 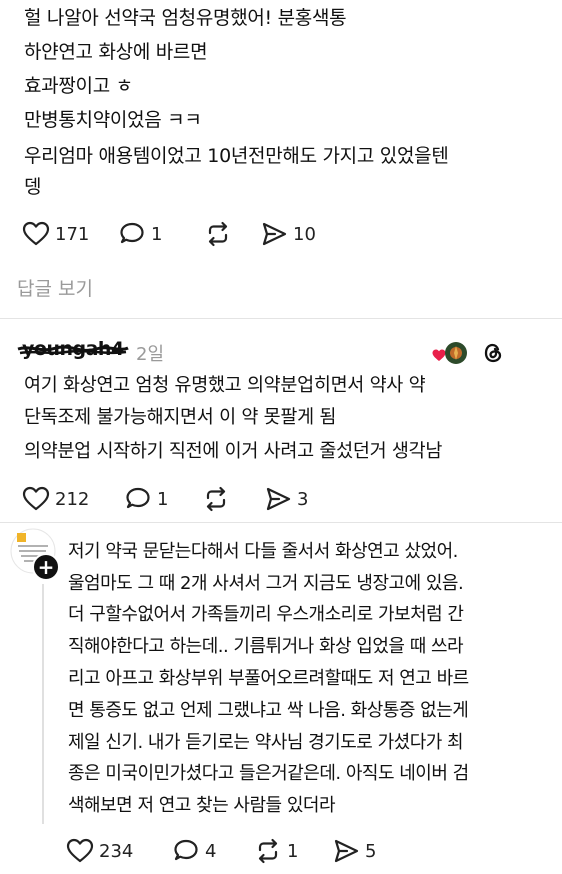 What do you see at coordinates (116, 52) in the screenshot?
I see `comment-text-line: 하얀연고 화상에 바르면` at bounding box center [116, 52].